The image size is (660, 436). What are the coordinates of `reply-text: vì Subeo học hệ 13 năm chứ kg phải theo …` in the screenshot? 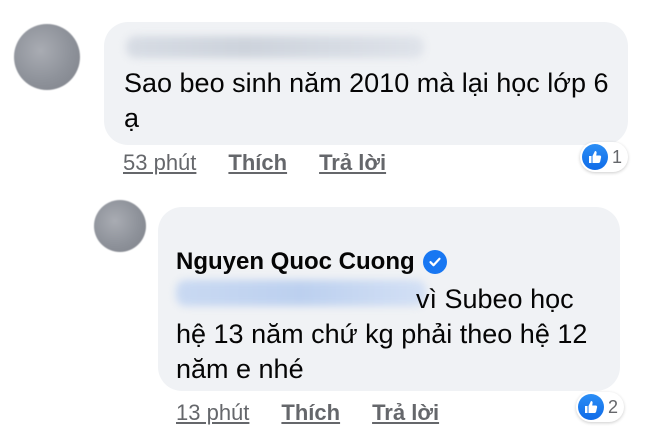 It's located at (382, 334).